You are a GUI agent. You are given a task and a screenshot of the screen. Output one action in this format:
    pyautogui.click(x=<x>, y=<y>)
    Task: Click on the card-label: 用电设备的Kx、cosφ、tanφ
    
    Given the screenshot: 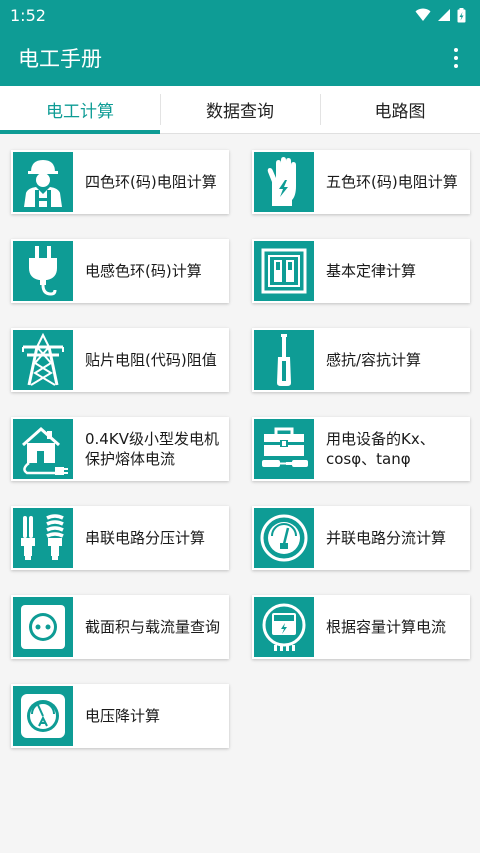 What is the action you would take?
    pyautogui.click(x=380, y=449)
    